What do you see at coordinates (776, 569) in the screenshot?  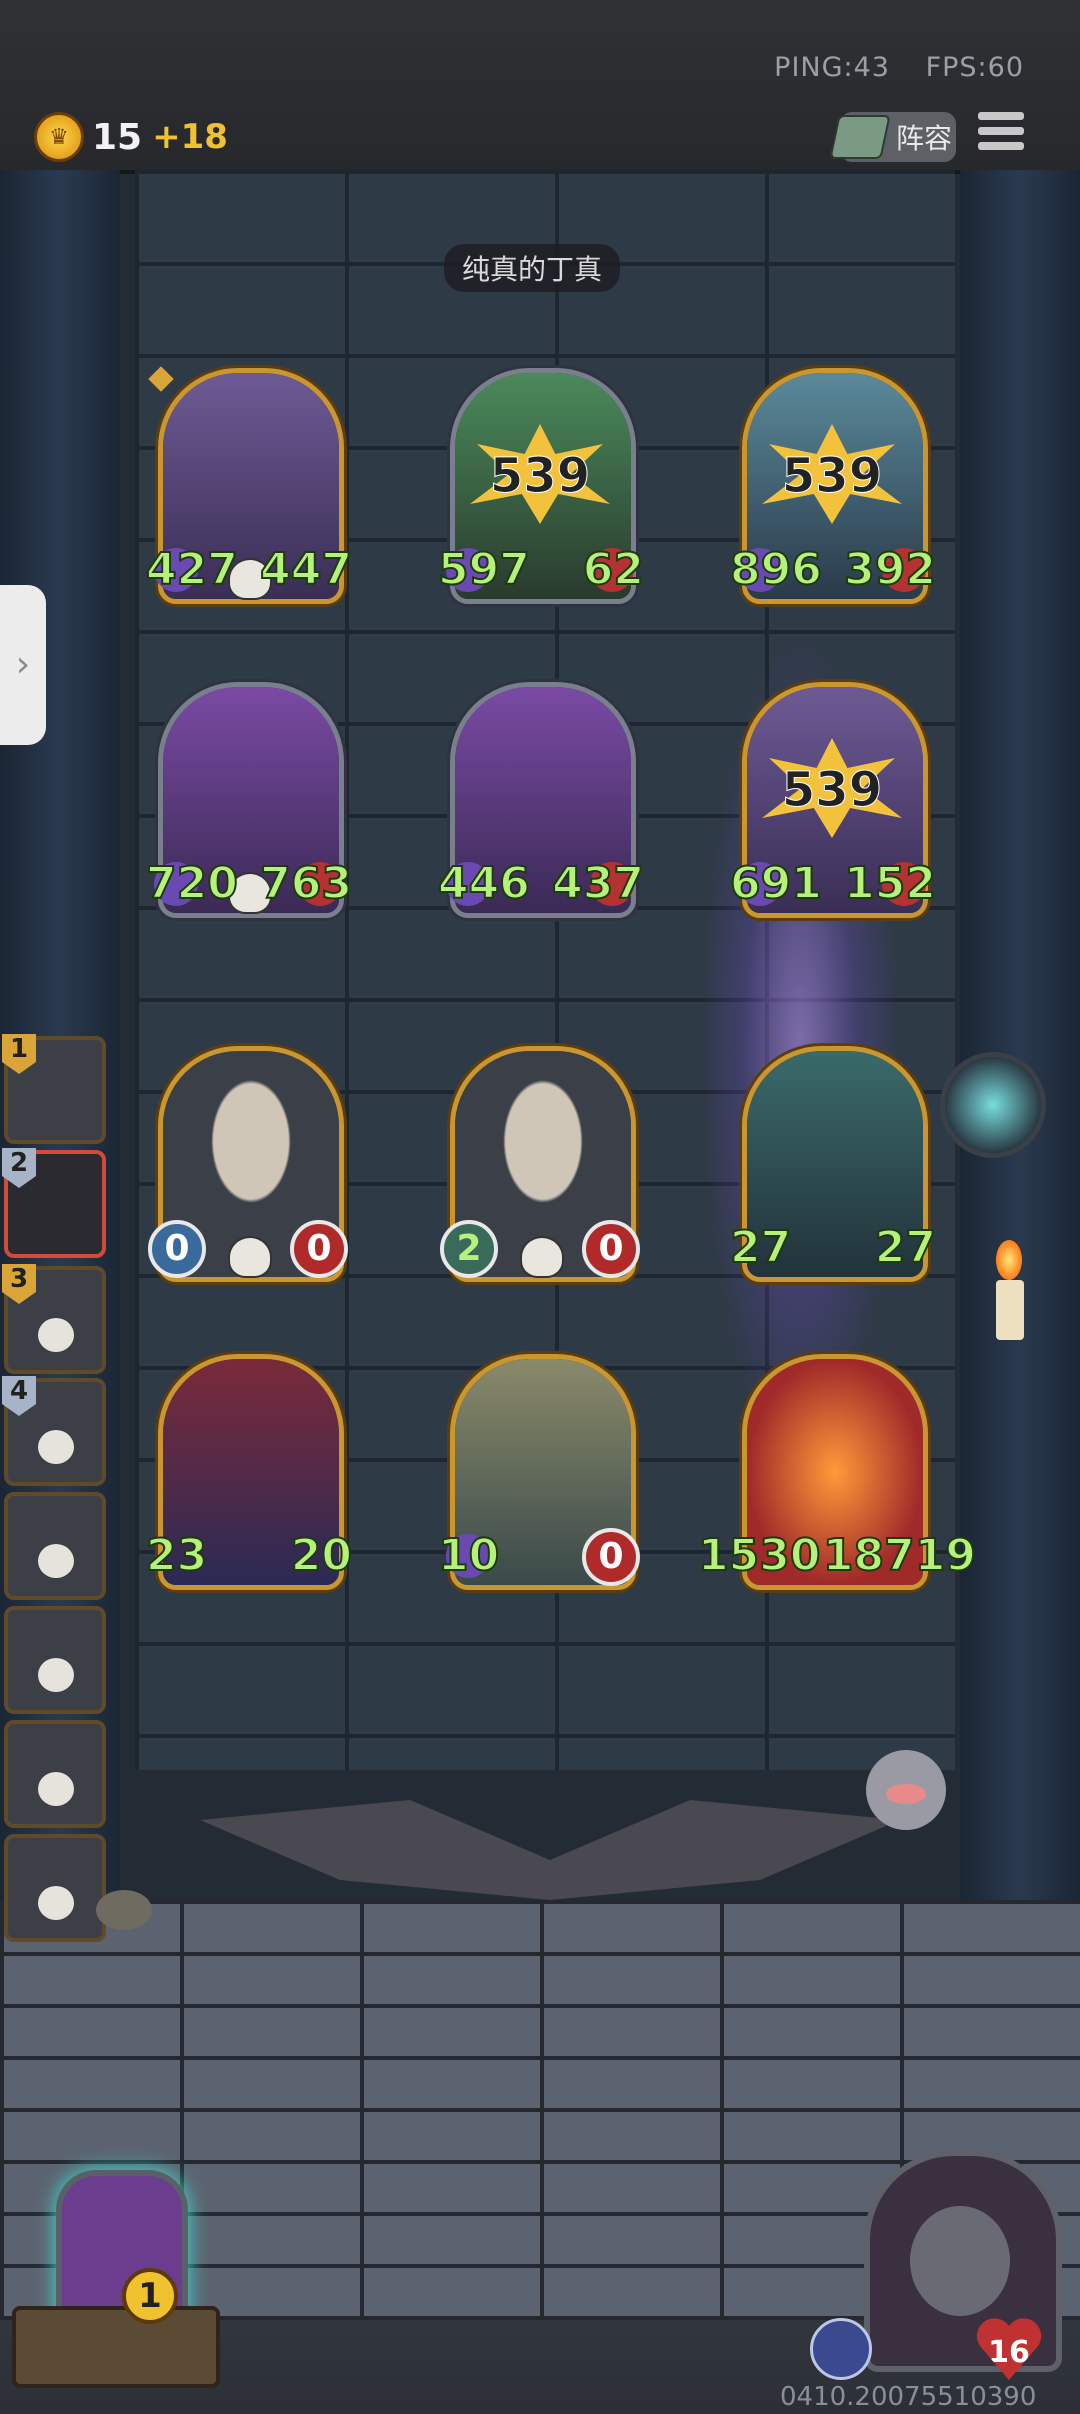 I see `attack-value: 896` at bounding box center [776, 569].